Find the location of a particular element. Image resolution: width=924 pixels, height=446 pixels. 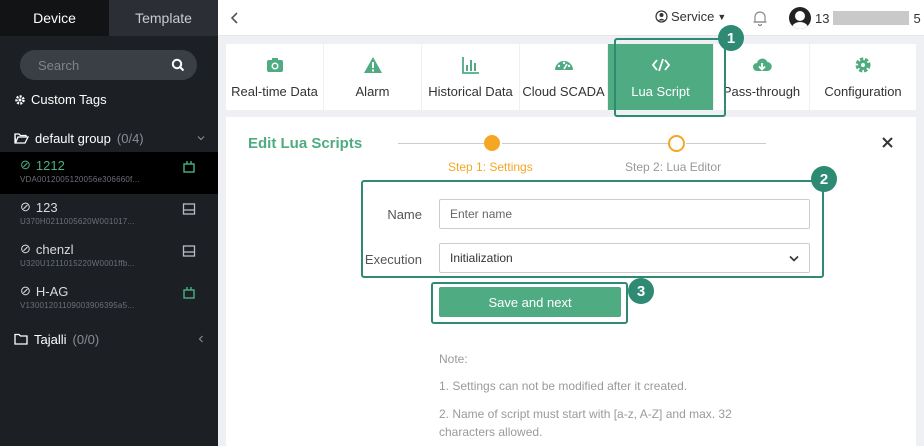

page-title: Edit Lua Scripts is located at coordinates (305, 143).